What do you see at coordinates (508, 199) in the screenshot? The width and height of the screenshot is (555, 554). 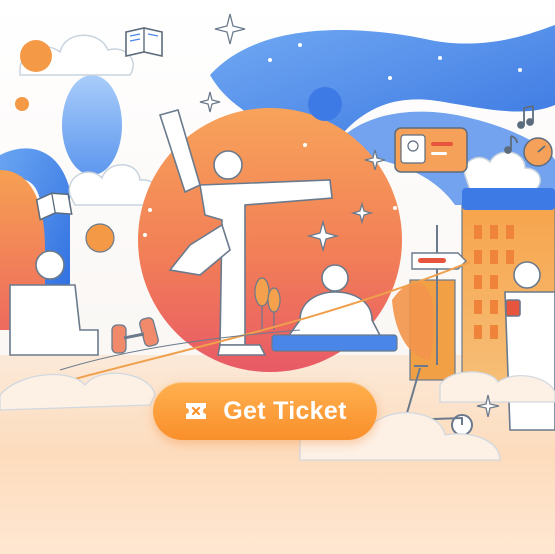 I see `building-roof` at bounding box center [508, 199].